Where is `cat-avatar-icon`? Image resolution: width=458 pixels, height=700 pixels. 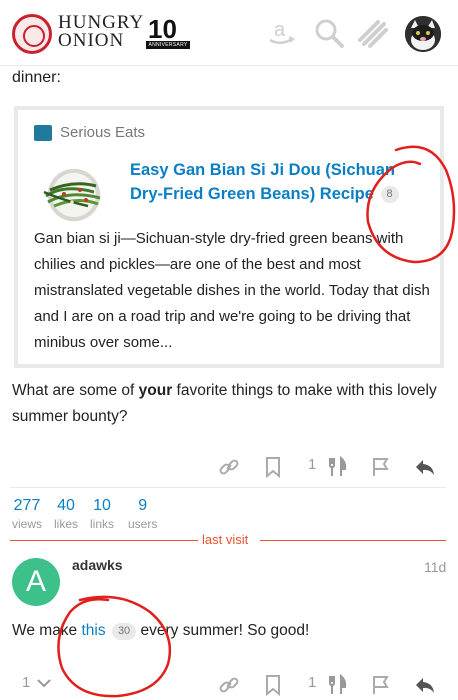 cat-avatar-icon is located at coordinates (423, 34).